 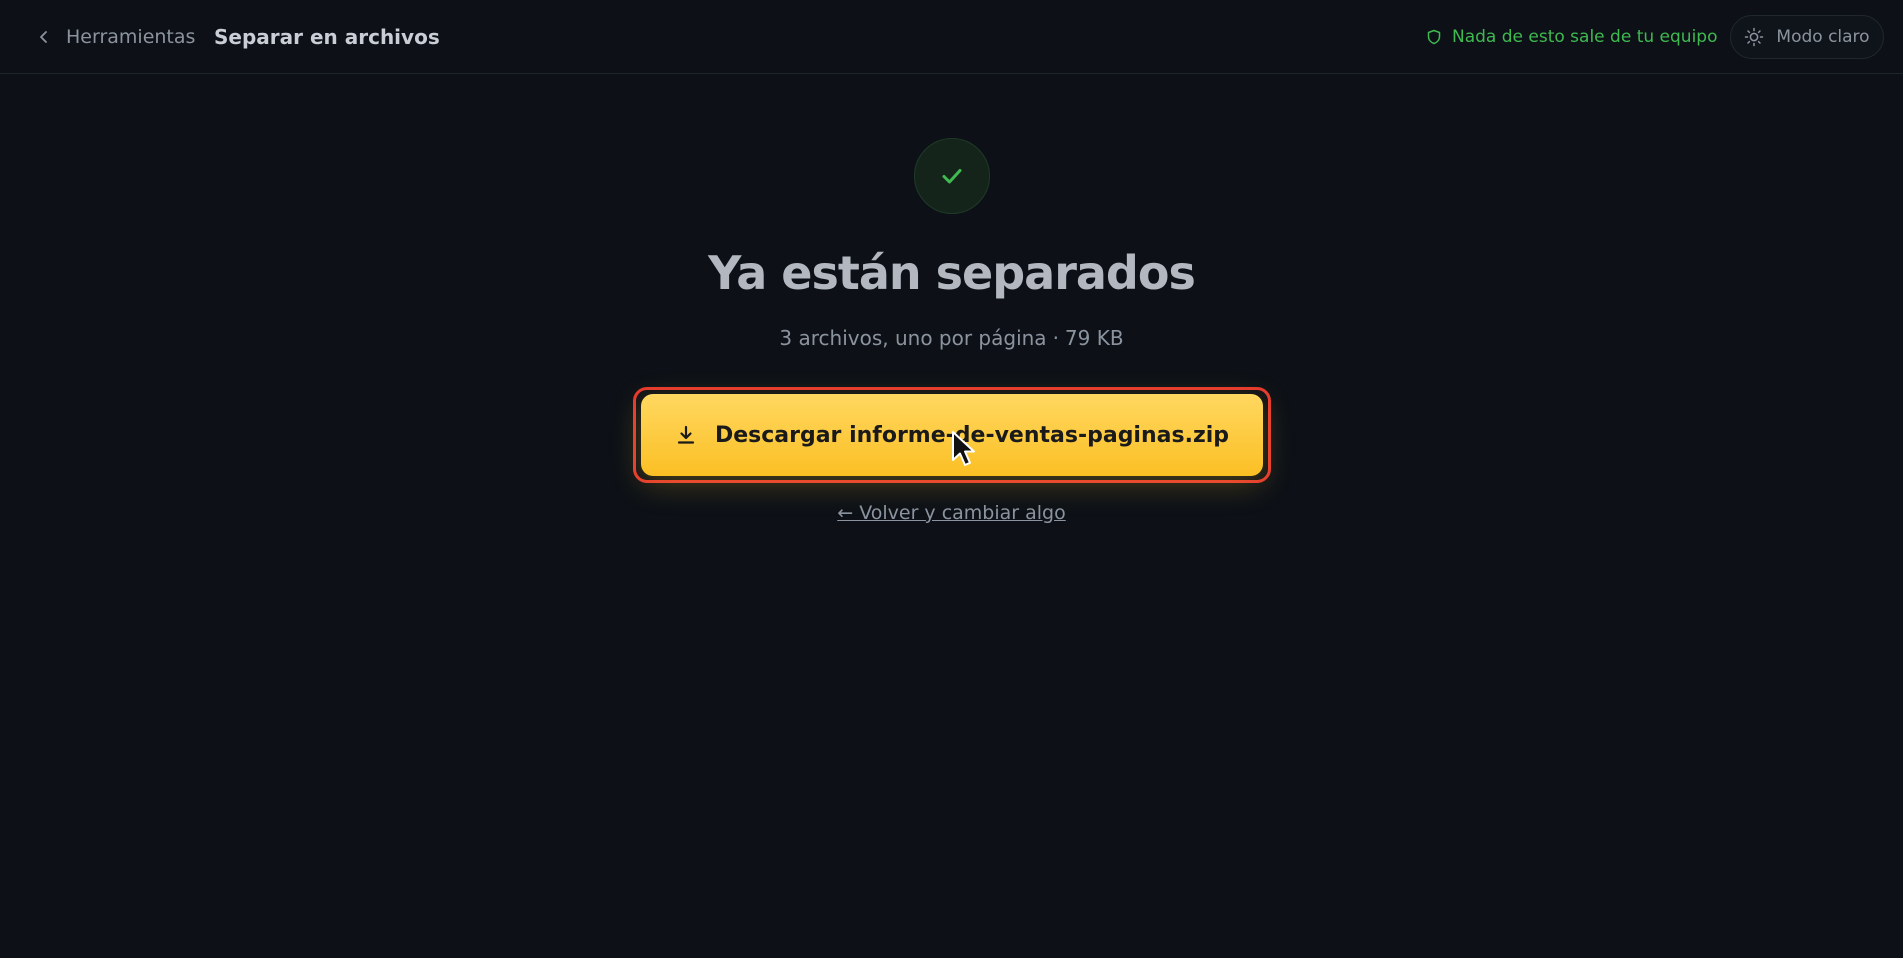 I want to click on result-summary: 3 archivos, uno por página · 79 KB, so click(x=951, y=338).